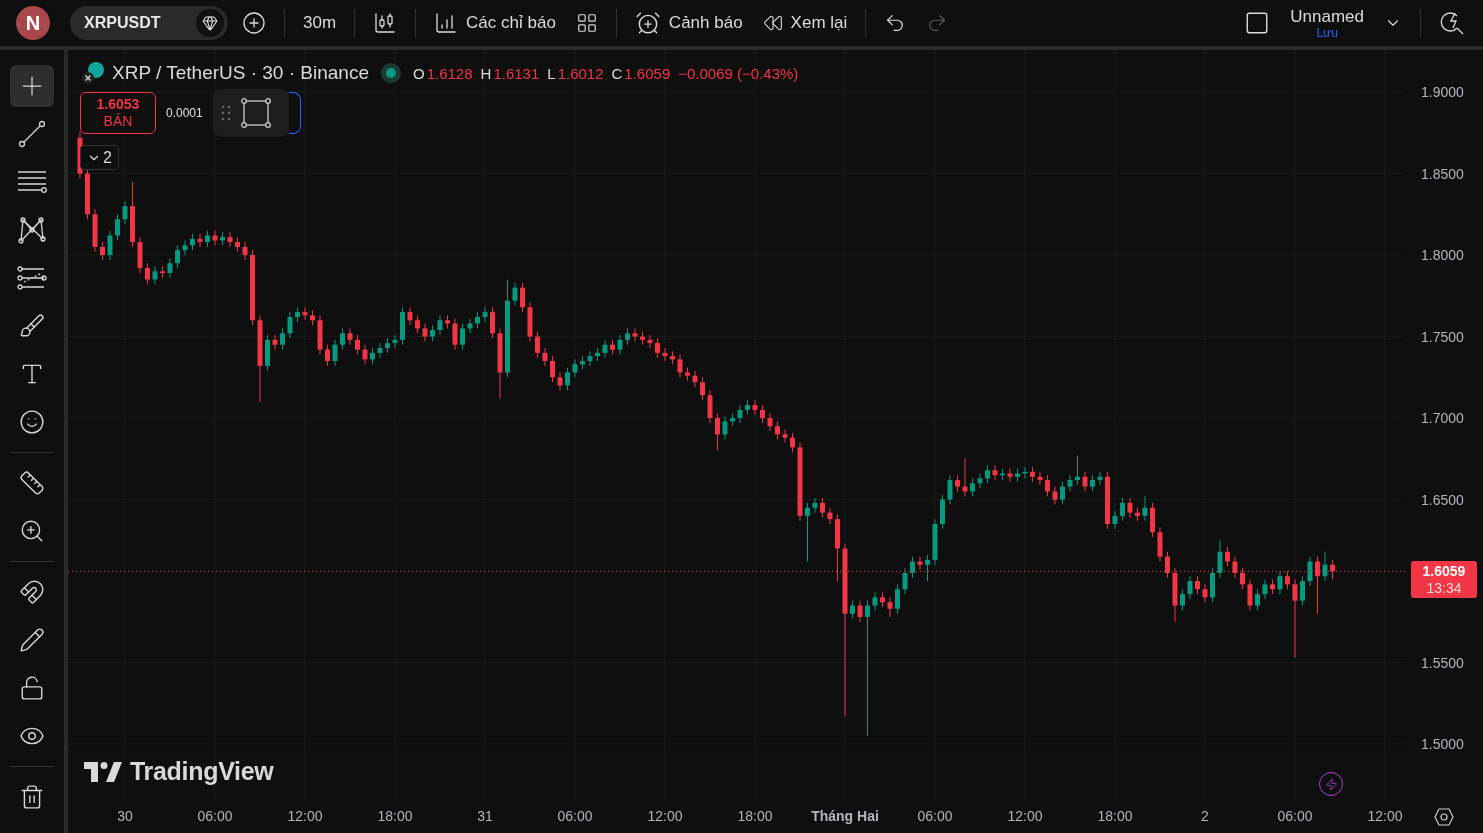 The image size is (1483, 833). I want to click on spread-value: 0.0001, so click(184, 113).